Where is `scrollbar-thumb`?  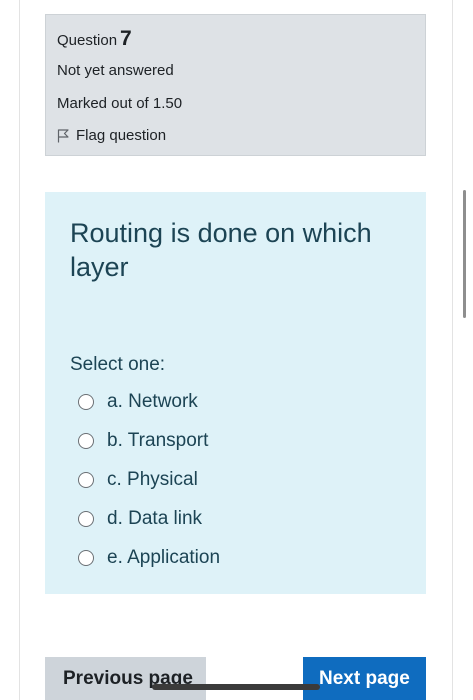 scrollbar-thumb is located at coordinates (464, 254).